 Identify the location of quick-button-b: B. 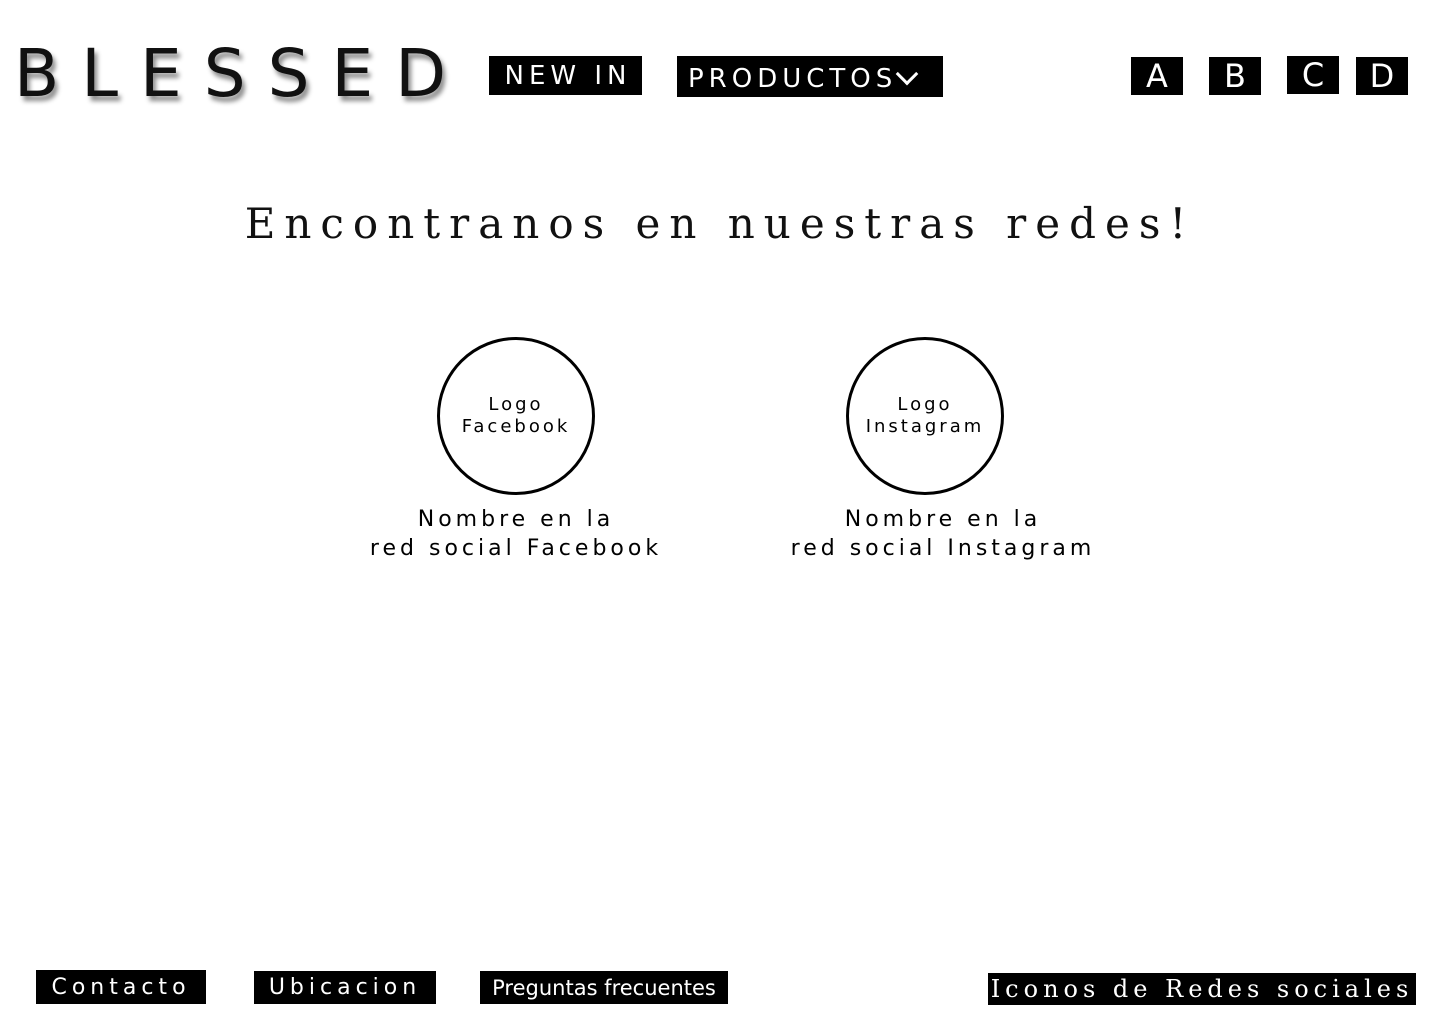
(1235, 76).